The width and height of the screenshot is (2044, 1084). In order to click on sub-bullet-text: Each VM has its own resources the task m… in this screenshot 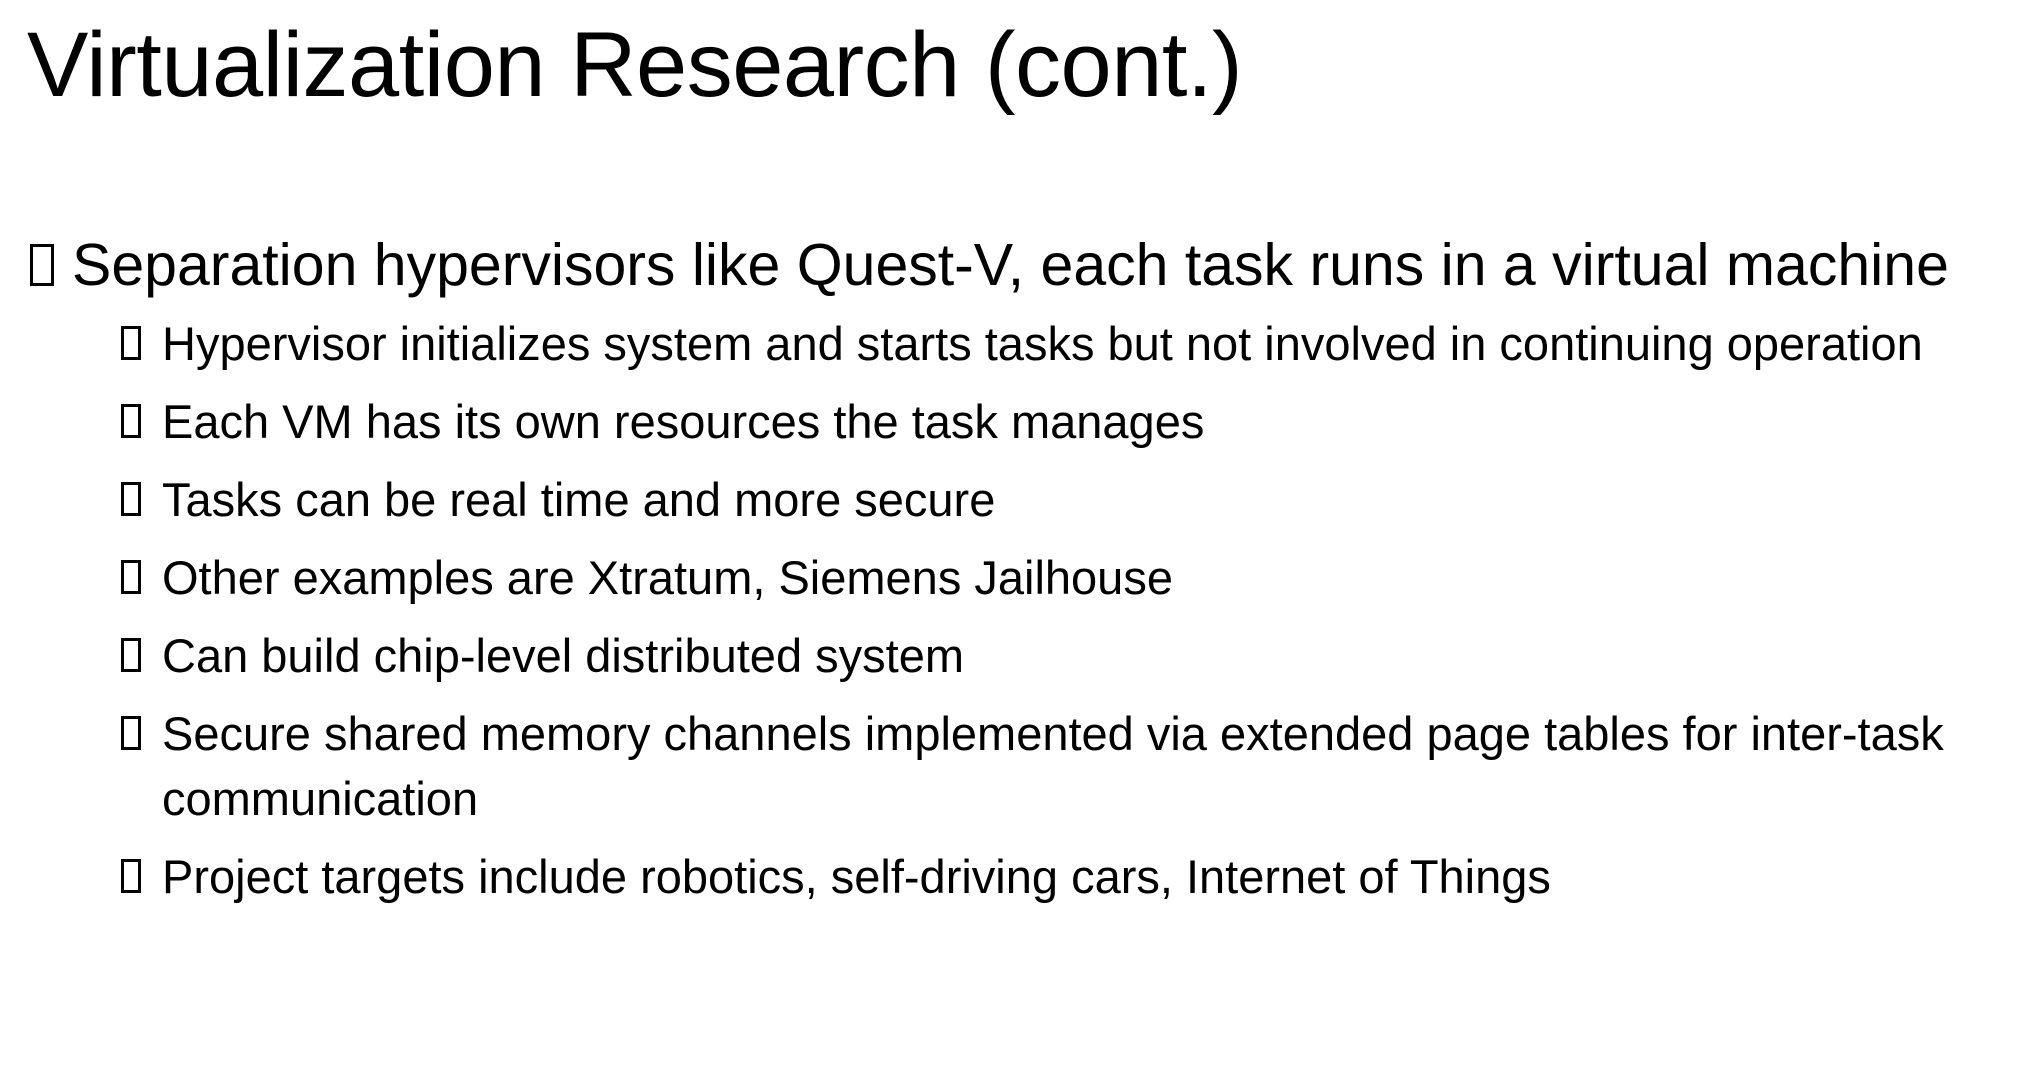, I will do `click(683, 421)`.